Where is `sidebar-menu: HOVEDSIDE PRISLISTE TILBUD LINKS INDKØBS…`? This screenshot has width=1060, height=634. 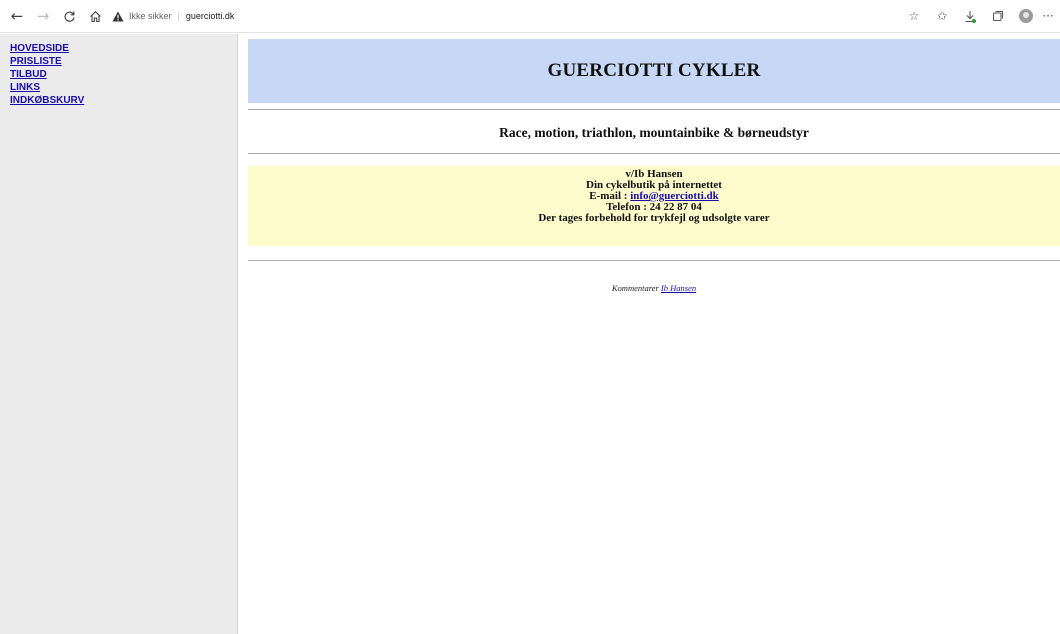 sidebar-menu: HOVEDSIDE PRISLISTE TILBUD LINKS INDKØBS… is located at coordinates (47, 74).